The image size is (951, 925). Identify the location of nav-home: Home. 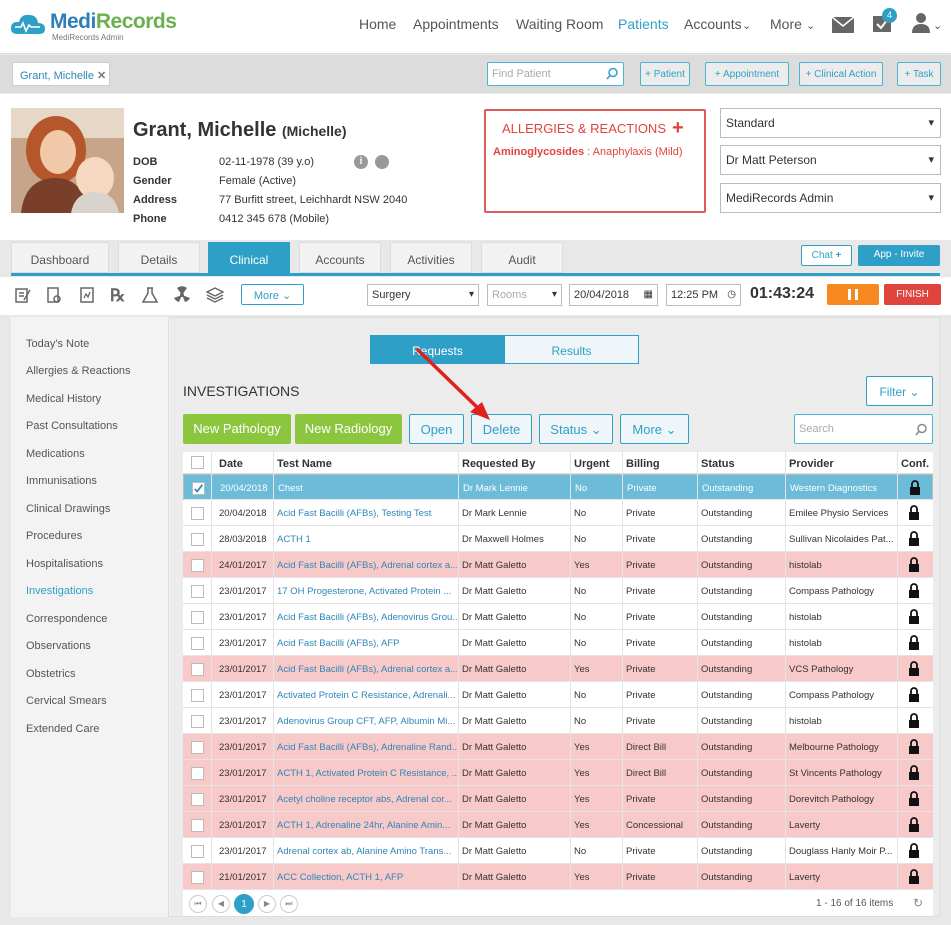
(377, 24).